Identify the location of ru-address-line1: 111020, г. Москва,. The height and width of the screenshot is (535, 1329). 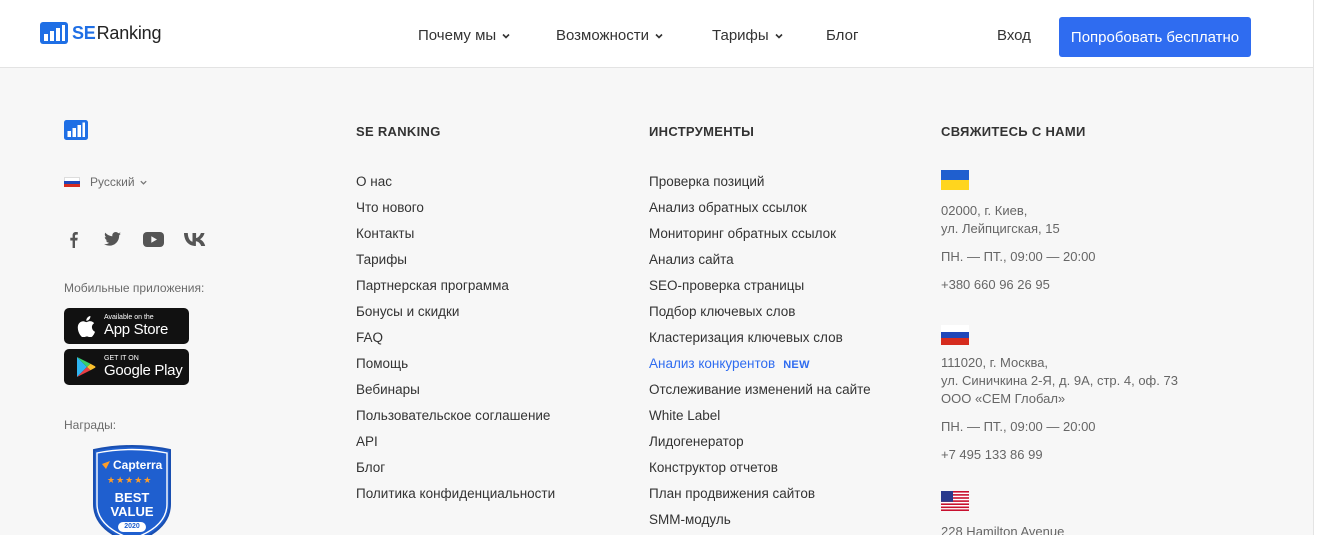
(995, 362).